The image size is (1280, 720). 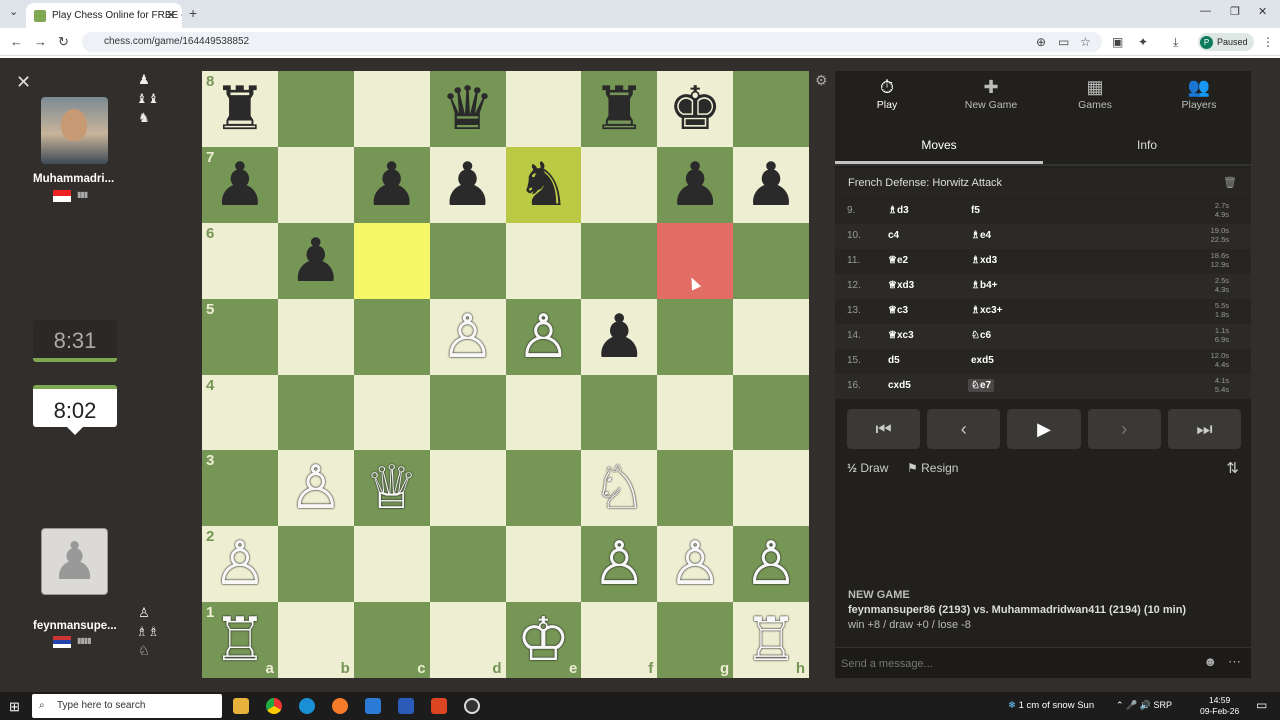 What do you see at coordinates (472, 706) in the screenshot?
I see `app-icon` at bounding box center [472, 706].